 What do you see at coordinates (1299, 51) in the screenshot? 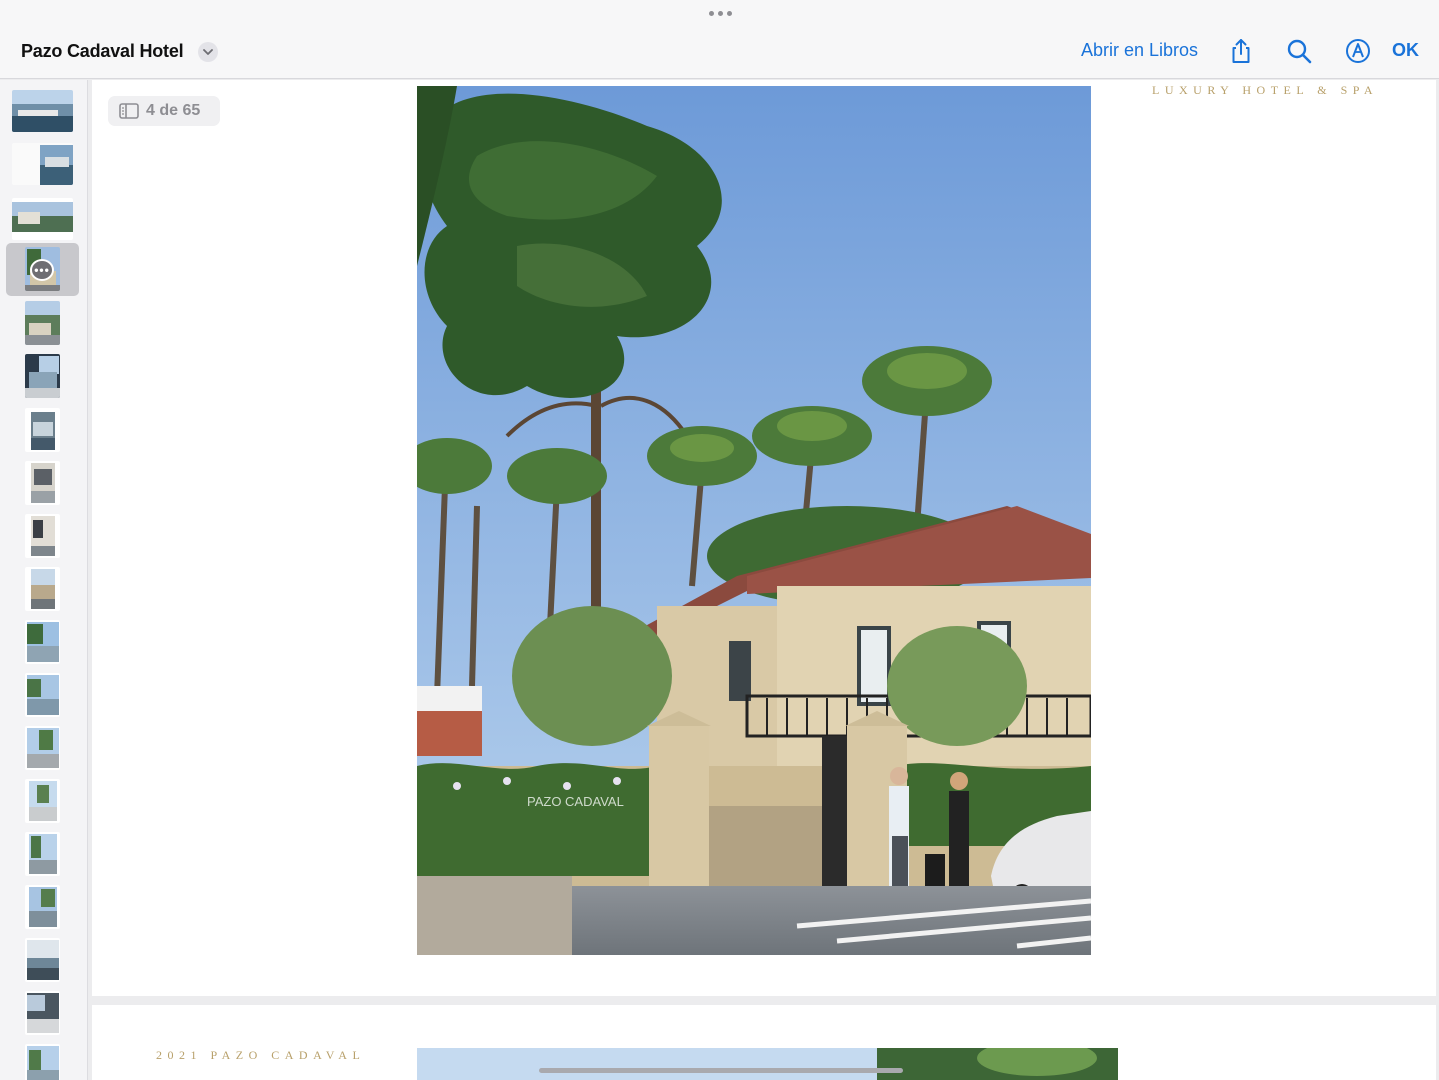
I see `search-icon` at bounding box center [1299, 51].